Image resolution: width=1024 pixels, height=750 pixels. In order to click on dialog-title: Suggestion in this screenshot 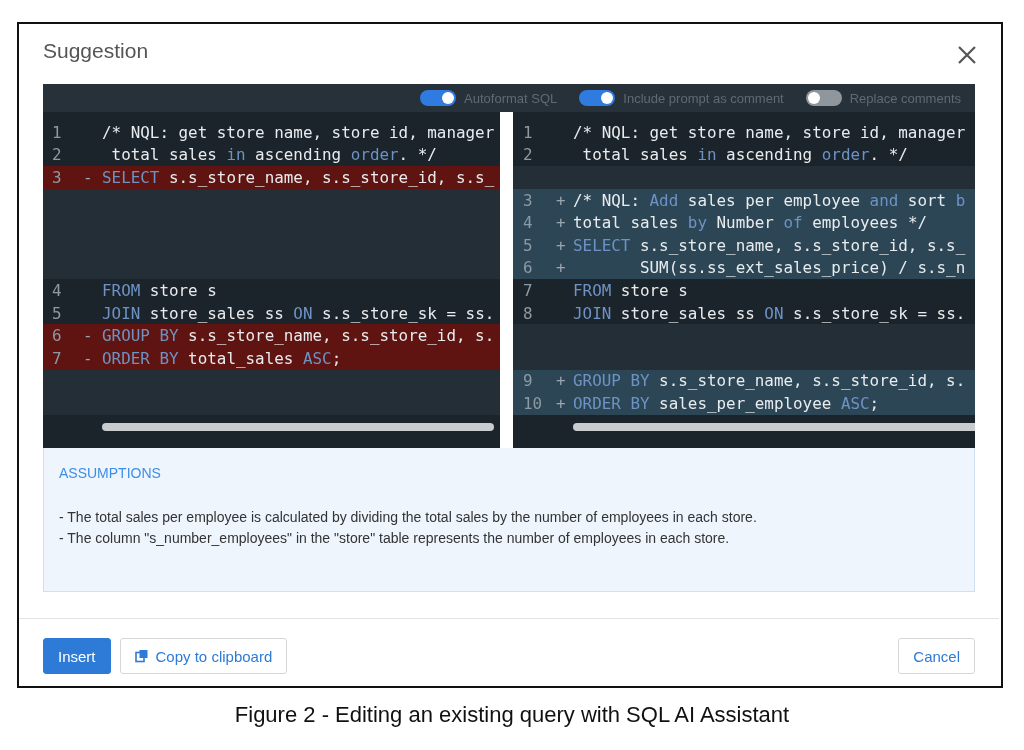, I will do `click(96, 51)`.